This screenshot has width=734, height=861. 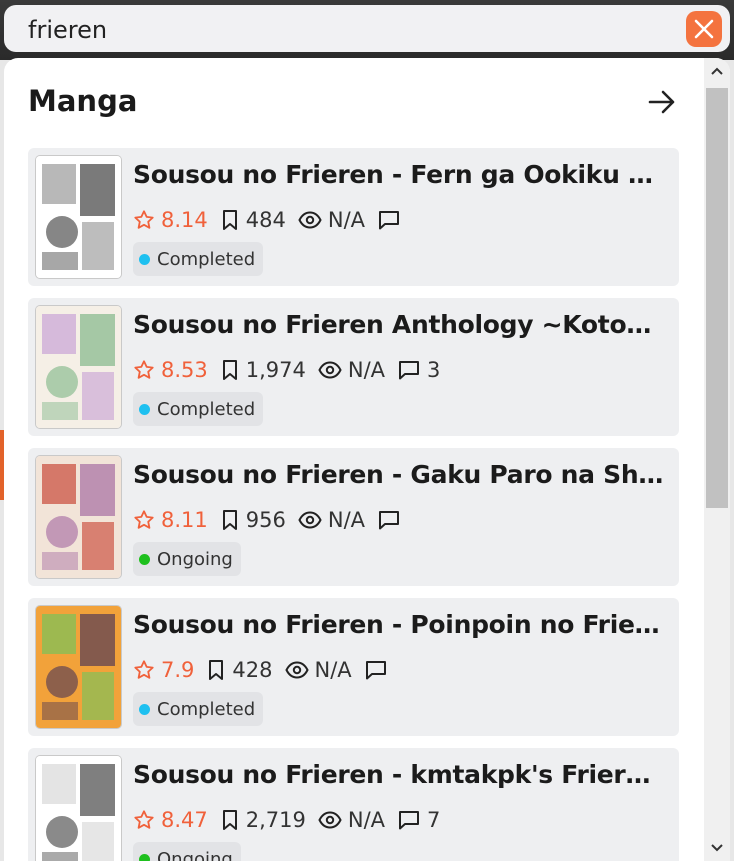 I want to click on manga-stats: 8.14 484 N/A, so click(x=276, y=220).